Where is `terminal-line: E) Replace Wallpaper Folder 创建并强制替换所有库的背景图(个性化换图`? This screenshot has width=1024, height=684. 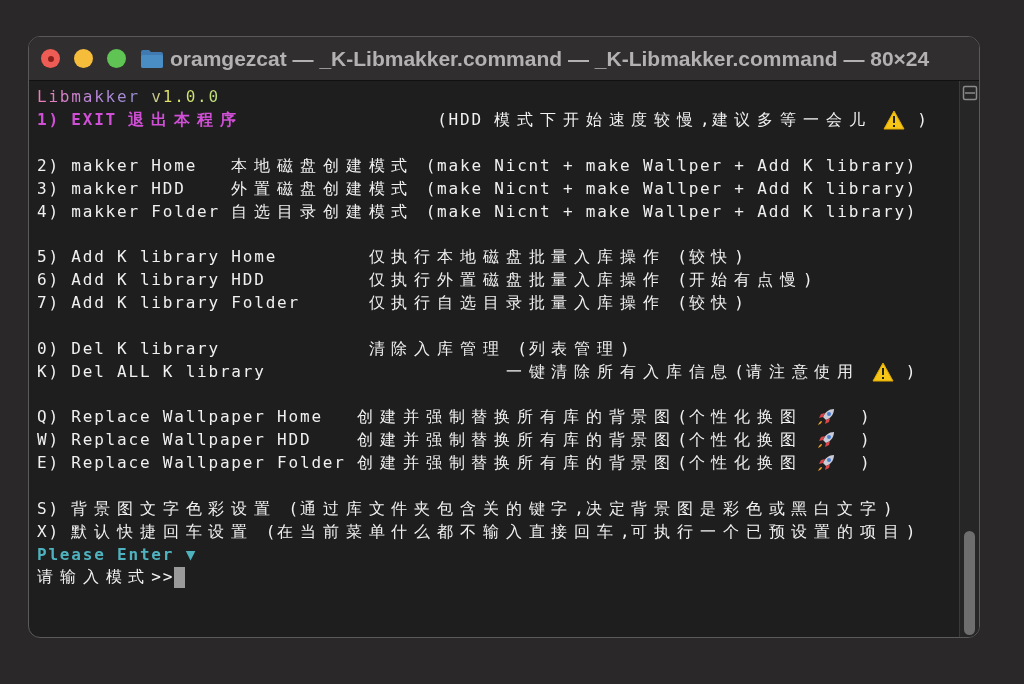 terminal-line: E) Replace Wallpaper Folder 创建并强制替换所有库的背景图(个性化换图 is located at coordinates (420, 463).